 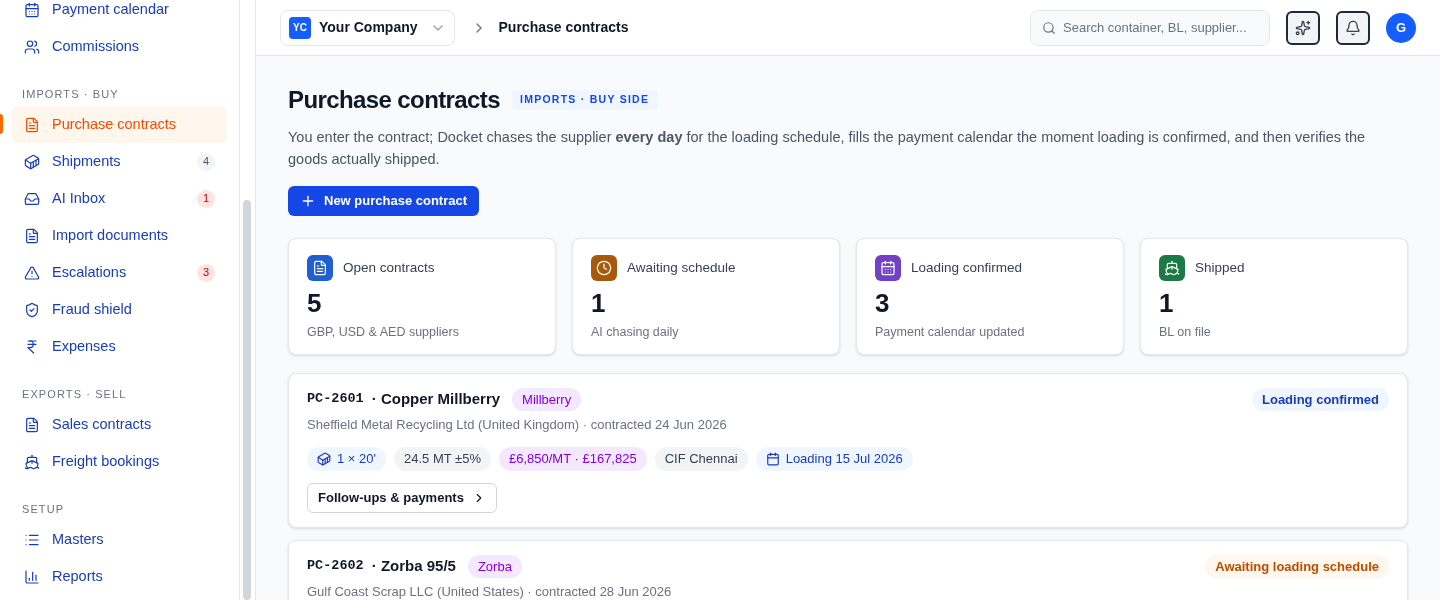 What do you see at coordinates (1220, 267) in the screenshot?
I see `stat-label: Shipped` at bounding box center [1220, 267].